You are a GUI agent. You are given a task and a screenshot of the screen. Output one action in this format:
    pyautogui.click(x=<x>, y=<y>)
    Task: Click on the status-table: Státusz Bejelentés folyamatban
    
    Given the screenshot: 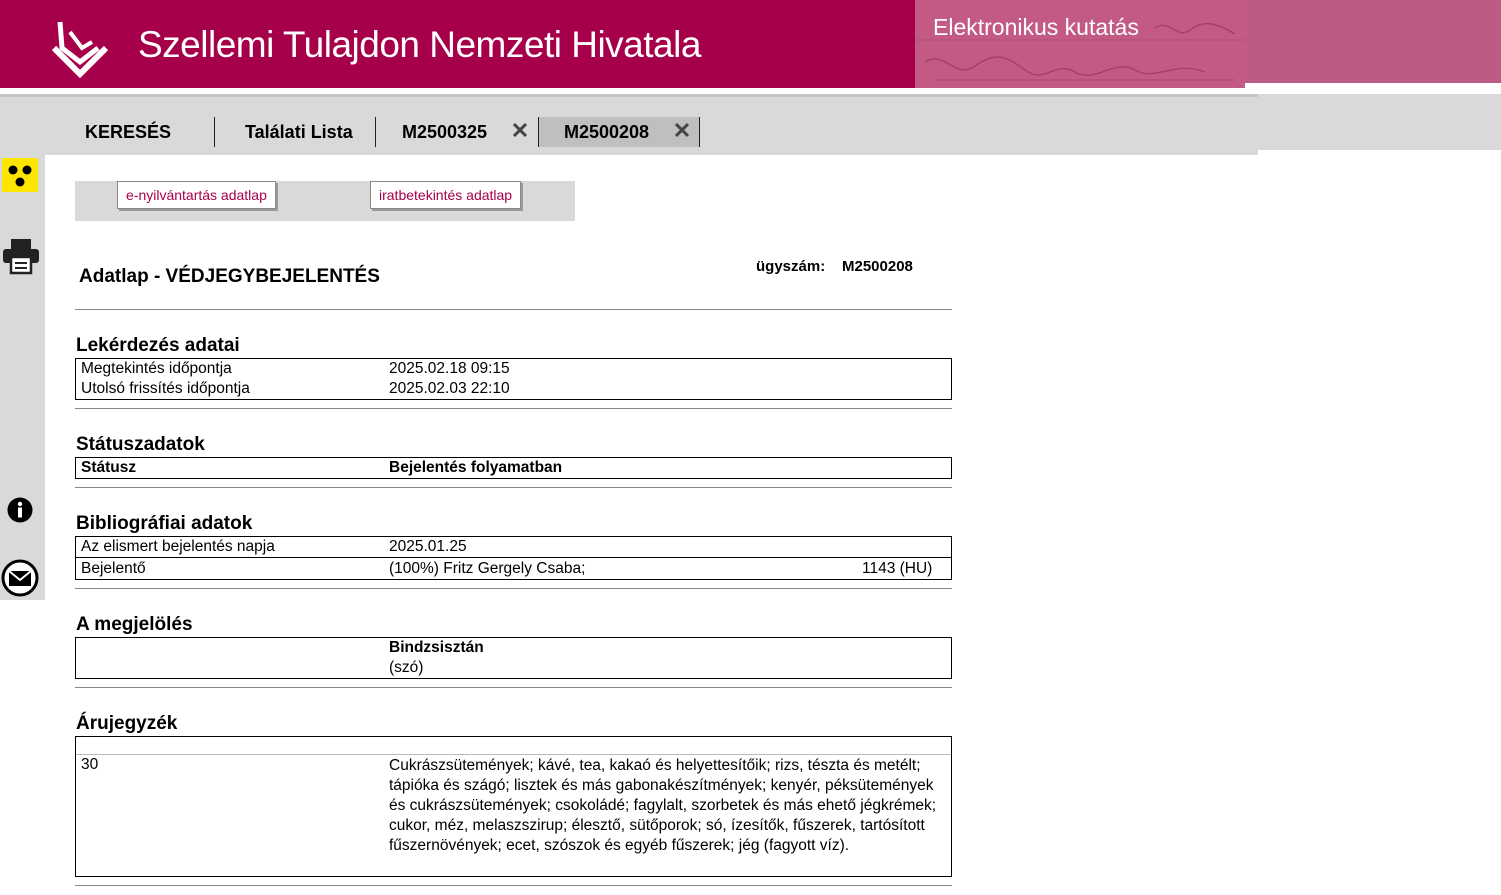 What is the action you would take?
    pyautogui.click(x=513, y=468)
    